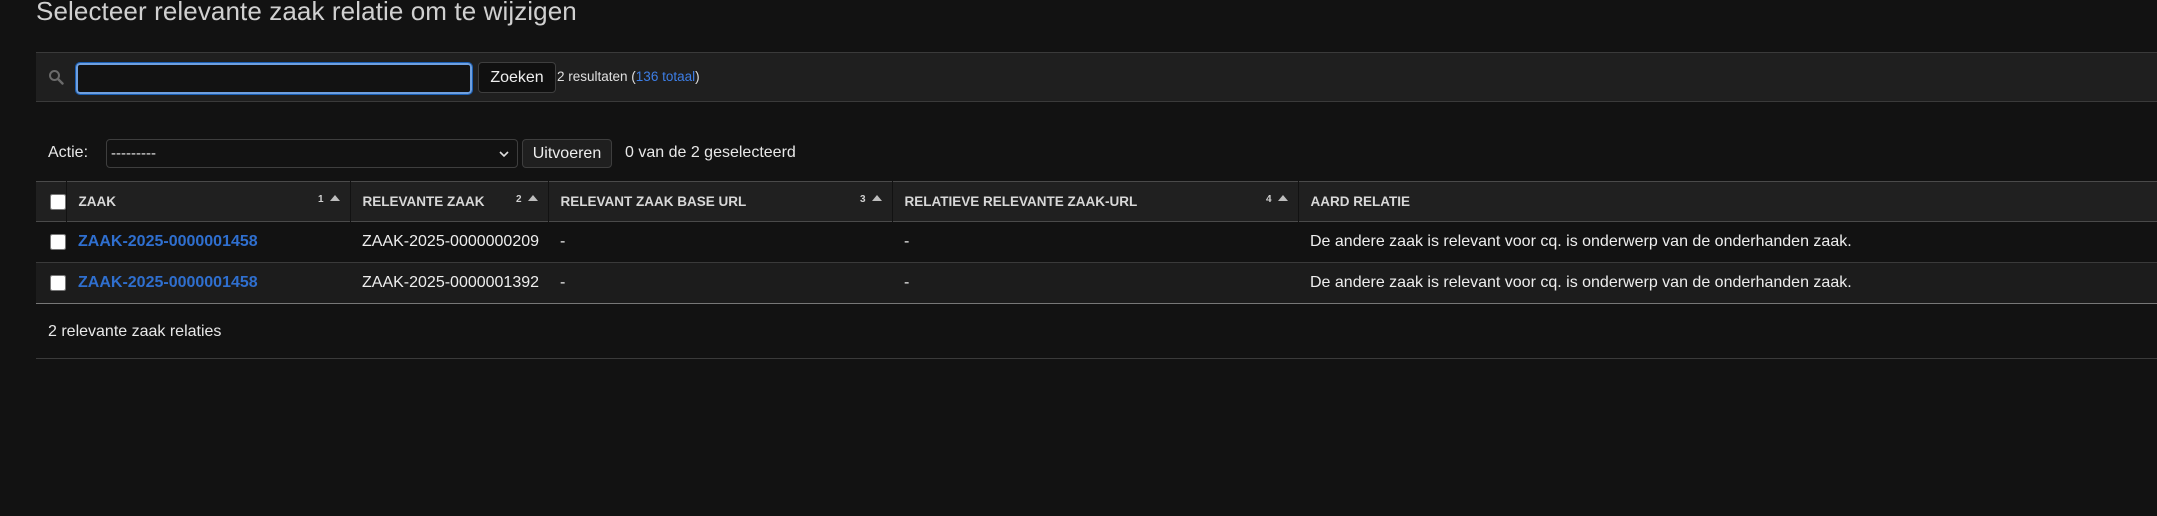  What do you see at coordinates (58, 201) in the screenshot?
I see `select-all-checkbox` at bounding box center [58, 201].